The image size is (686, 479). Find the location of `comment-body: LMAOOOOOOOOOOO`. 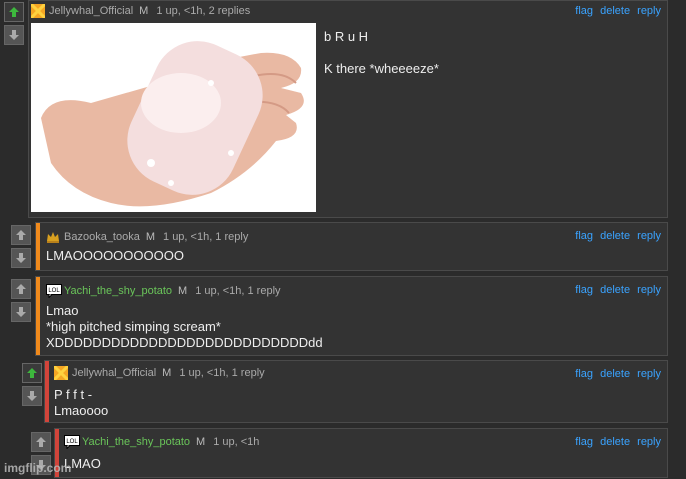

comment-body: LMAOOOOOOOOOOO is located at coordinates (115, 255).